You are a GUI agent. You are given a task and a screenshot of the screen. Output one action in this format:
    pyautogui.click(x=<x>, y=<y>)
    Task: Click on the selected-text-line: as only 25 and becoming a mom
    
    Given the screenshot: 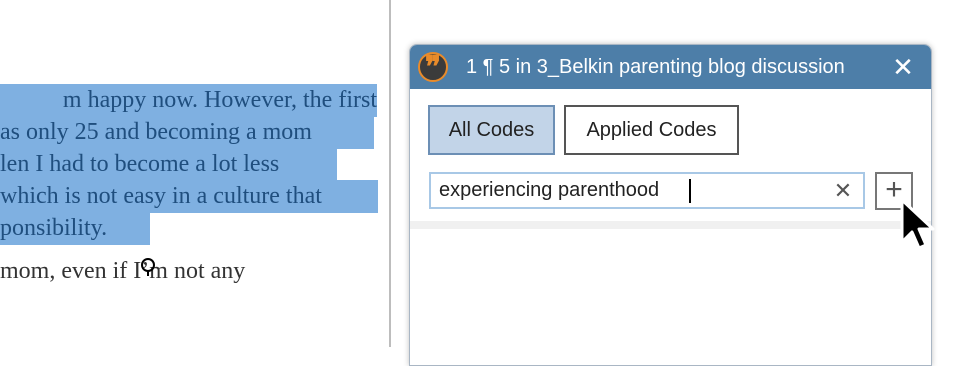 What is the action you would take?
    pyautogui.click(x=187, y=132)
    